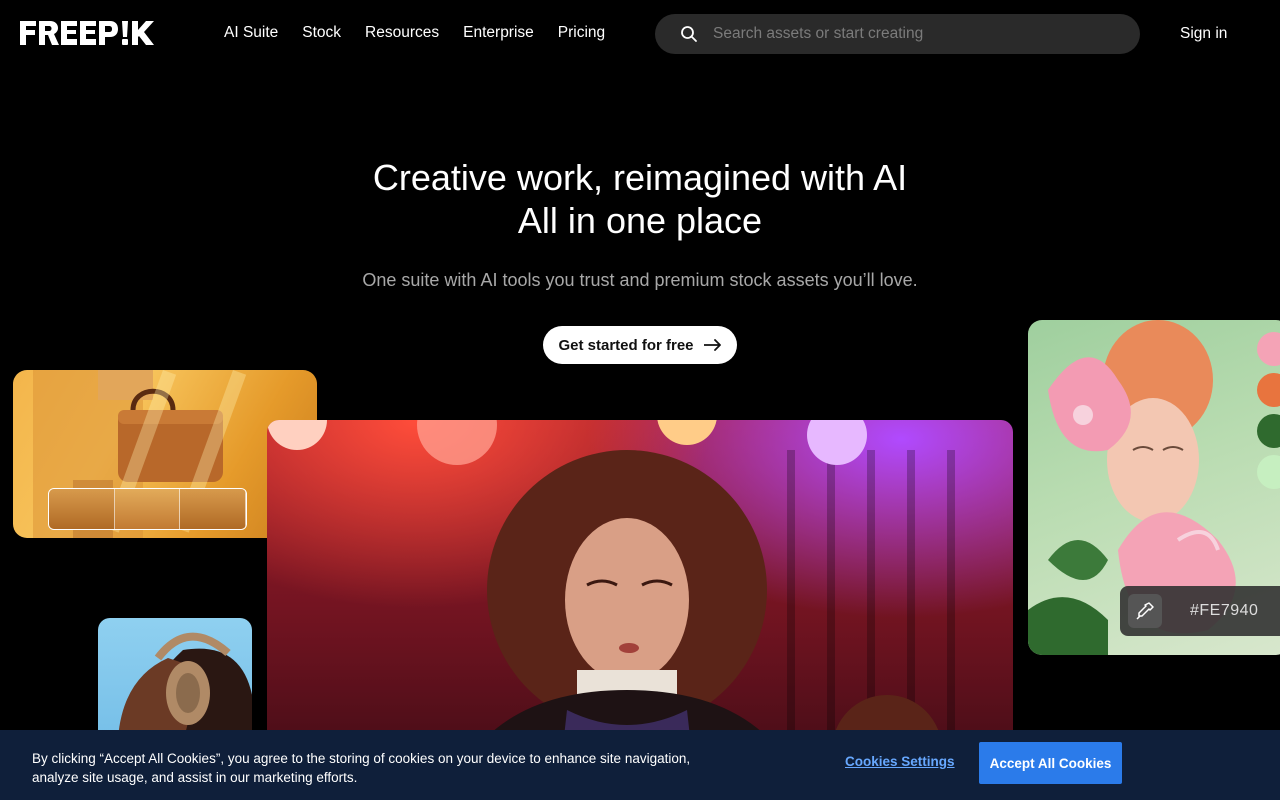 The width and height of the screenshot is (1280, 800). I want to click on eyedropper-icon, so click(1145, 611).